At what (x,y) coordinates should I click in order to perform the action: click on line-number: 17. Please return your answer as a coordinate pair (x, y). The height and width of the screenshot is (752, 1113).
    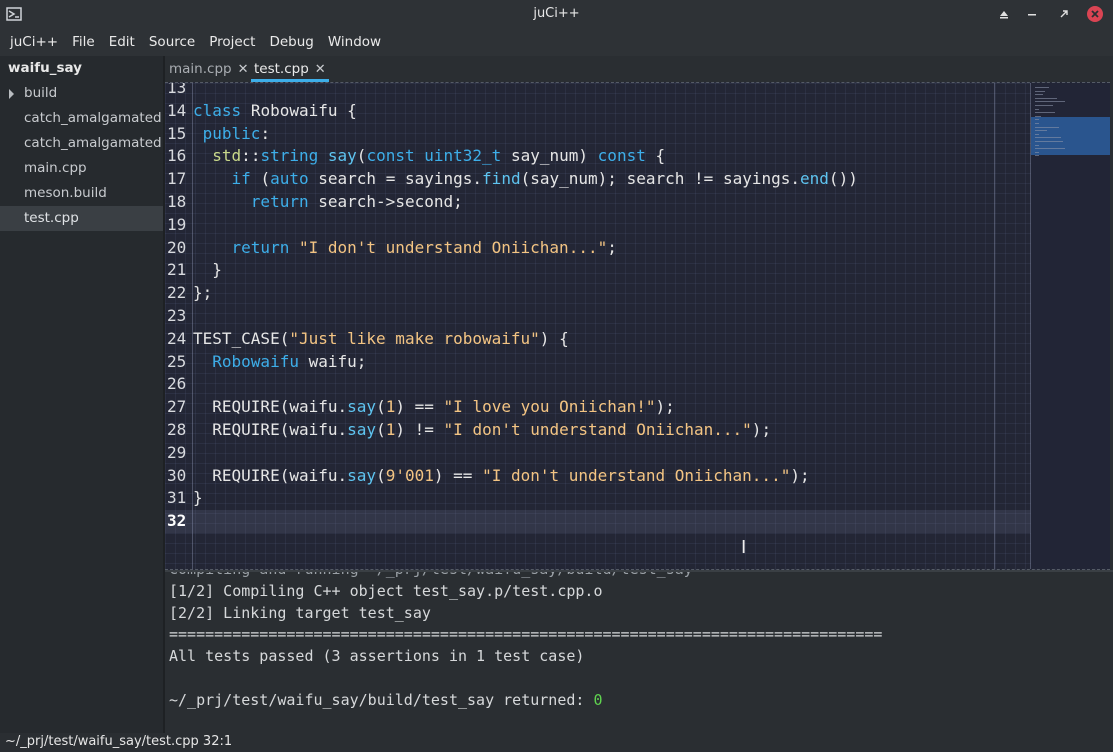
    Looking at the image, I should click on (177, 179).